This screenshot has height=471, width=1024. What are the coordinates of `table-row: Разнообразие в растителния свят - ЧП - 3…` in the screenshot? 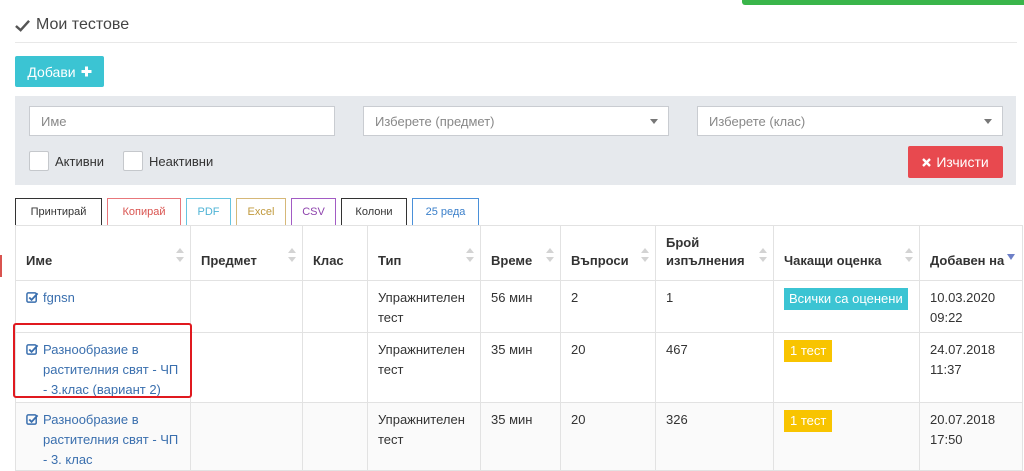 It's located at (519, 436).